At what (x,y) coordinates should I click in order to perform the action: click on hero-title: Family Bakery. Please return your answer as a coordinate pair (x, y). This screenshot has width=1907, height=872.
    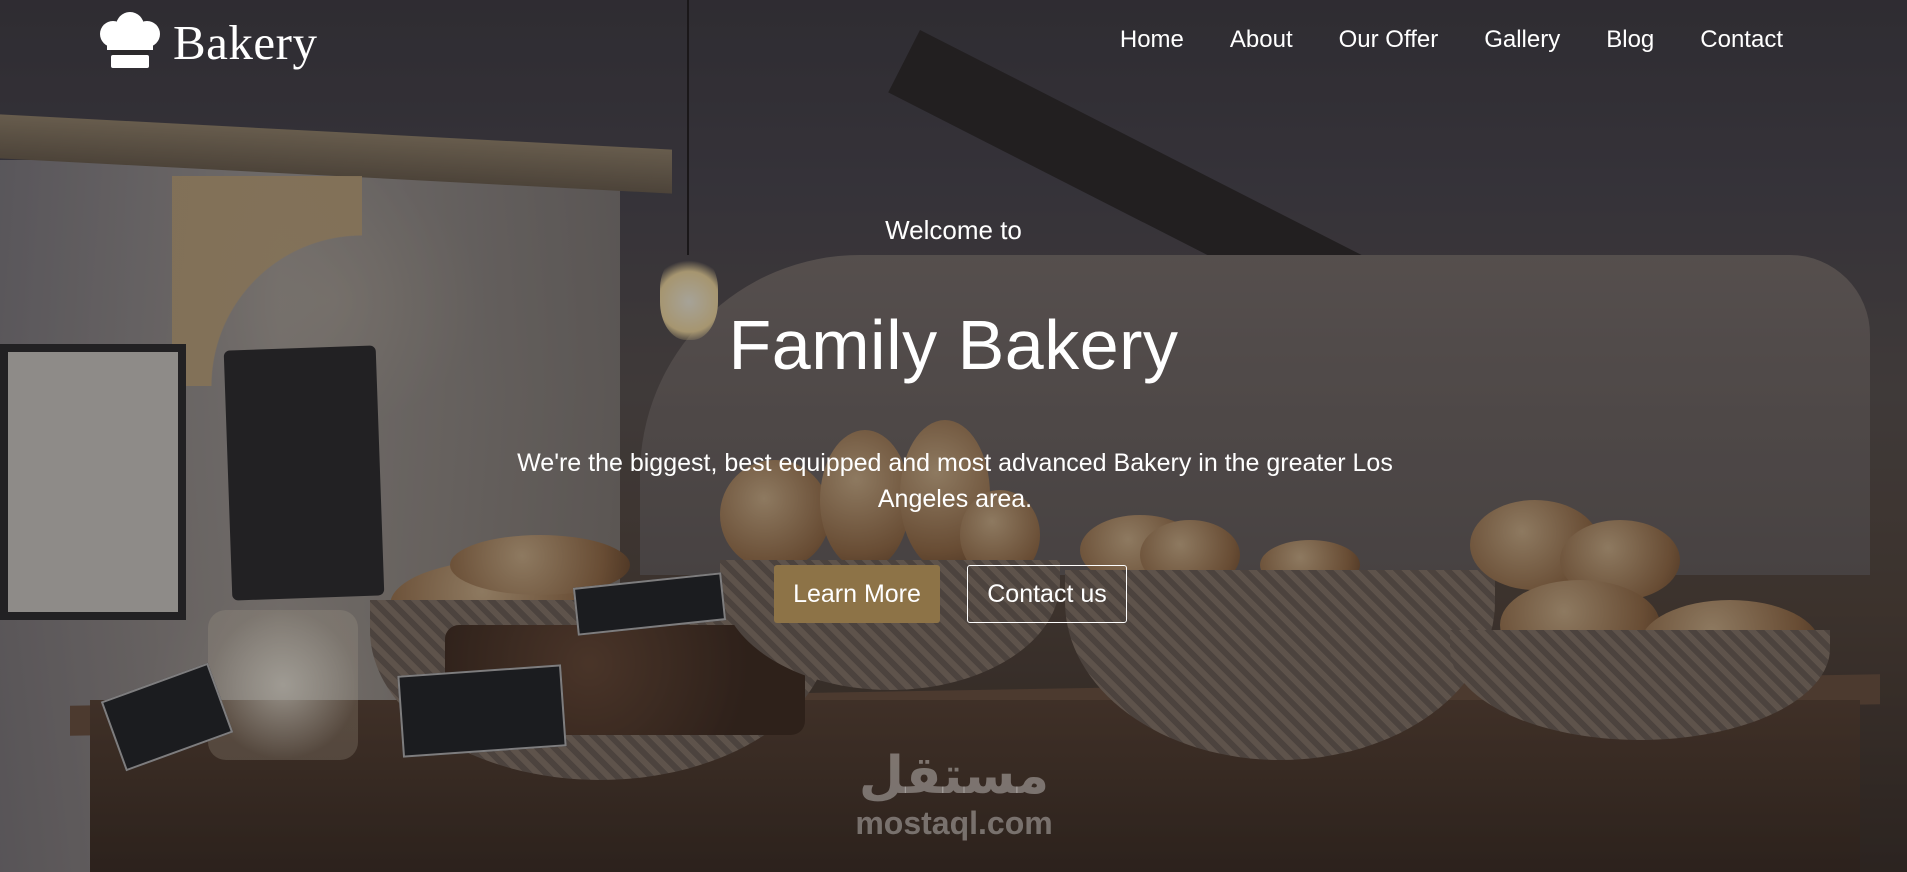
    Looking at the image, I should click on (953, 345).